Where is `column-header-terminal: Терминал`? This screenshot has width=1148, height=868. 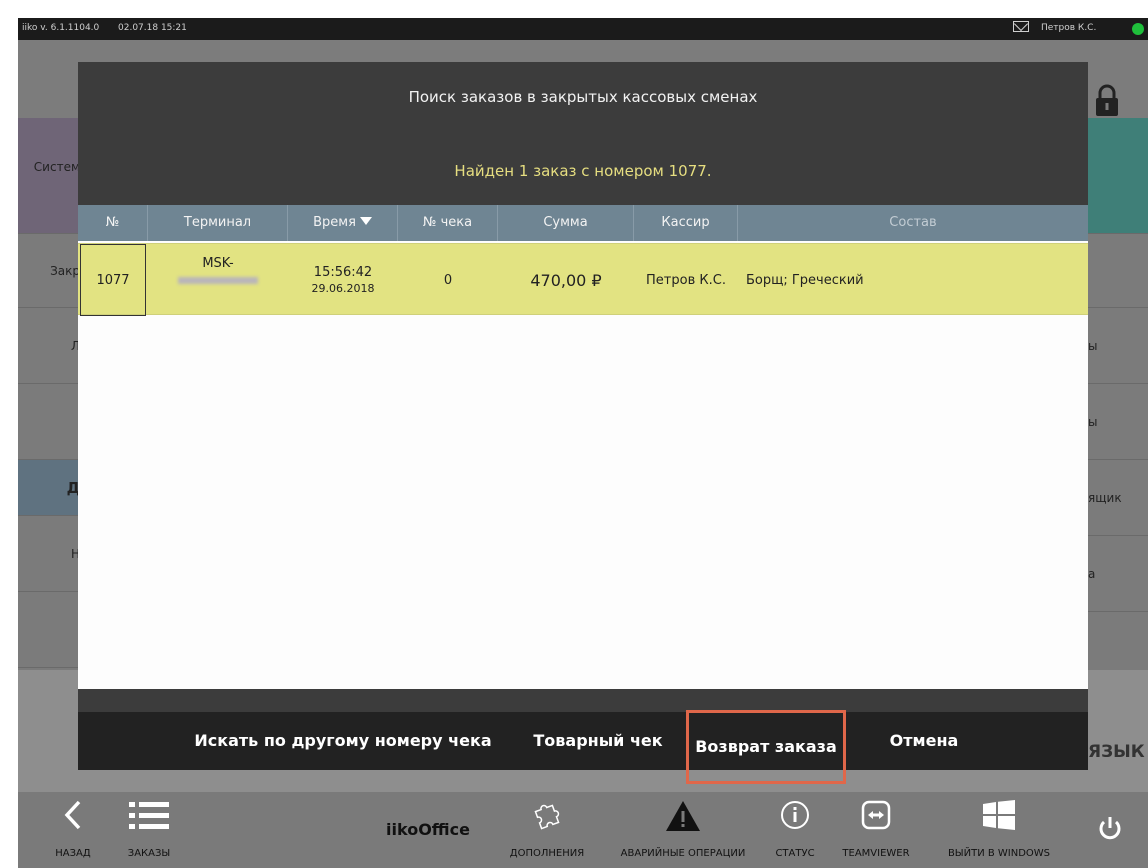 column-header-terminal: Терминал is located at coordinates (218, 223).